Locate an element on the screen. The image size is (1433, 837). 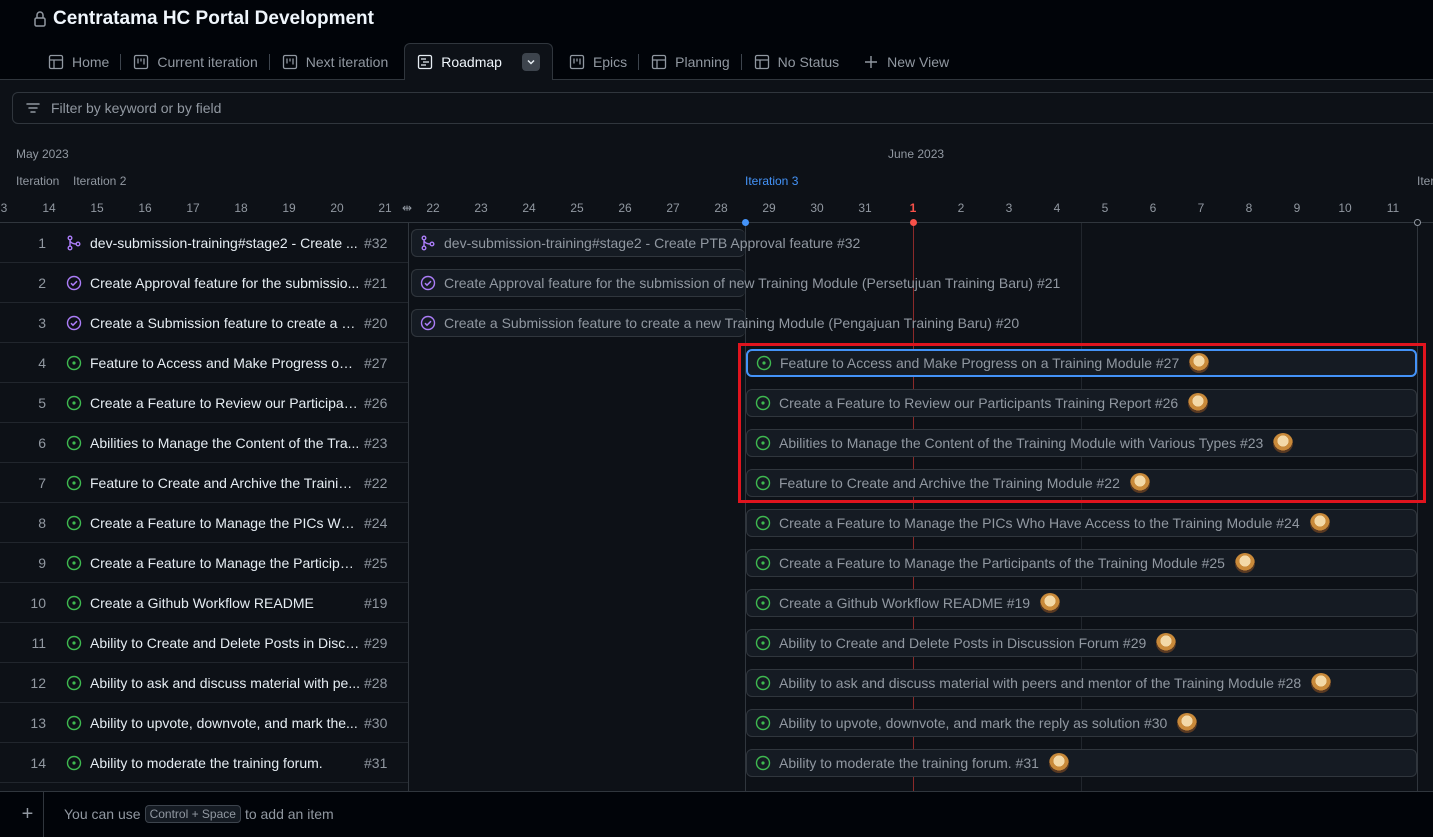
tab-label: Roadmap is located at coordinates (471, 62).